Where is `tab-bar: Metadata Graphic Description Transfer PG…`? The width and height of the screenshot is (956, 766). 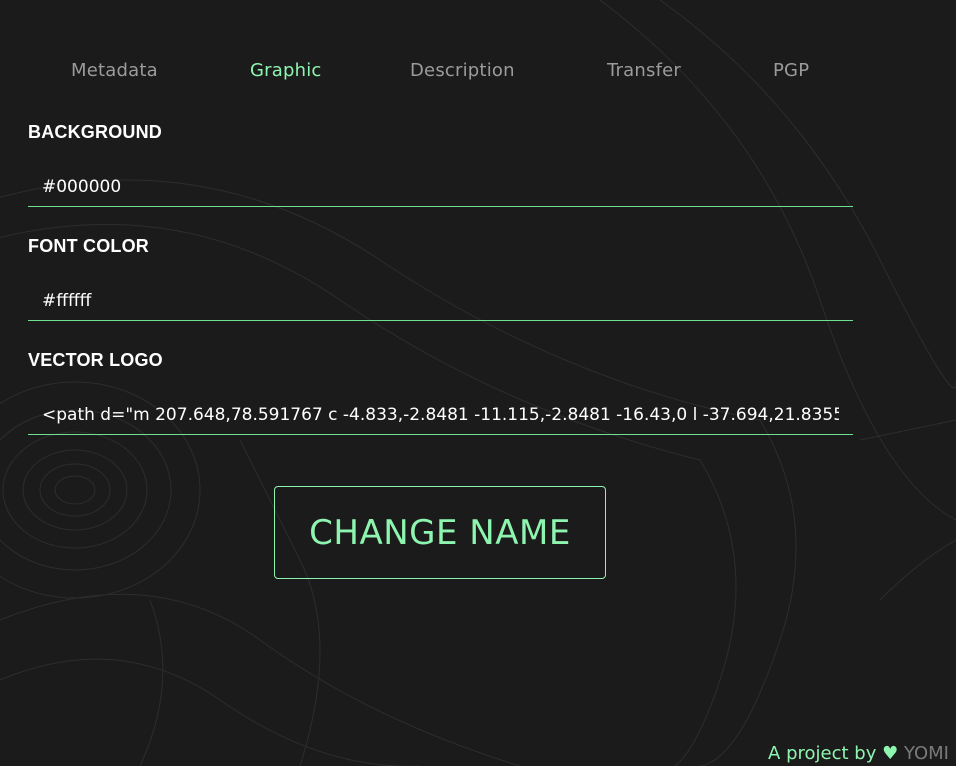 tab-bar: Metadata Graphic Description Transfer PG… is located at coordinates (478, 74).